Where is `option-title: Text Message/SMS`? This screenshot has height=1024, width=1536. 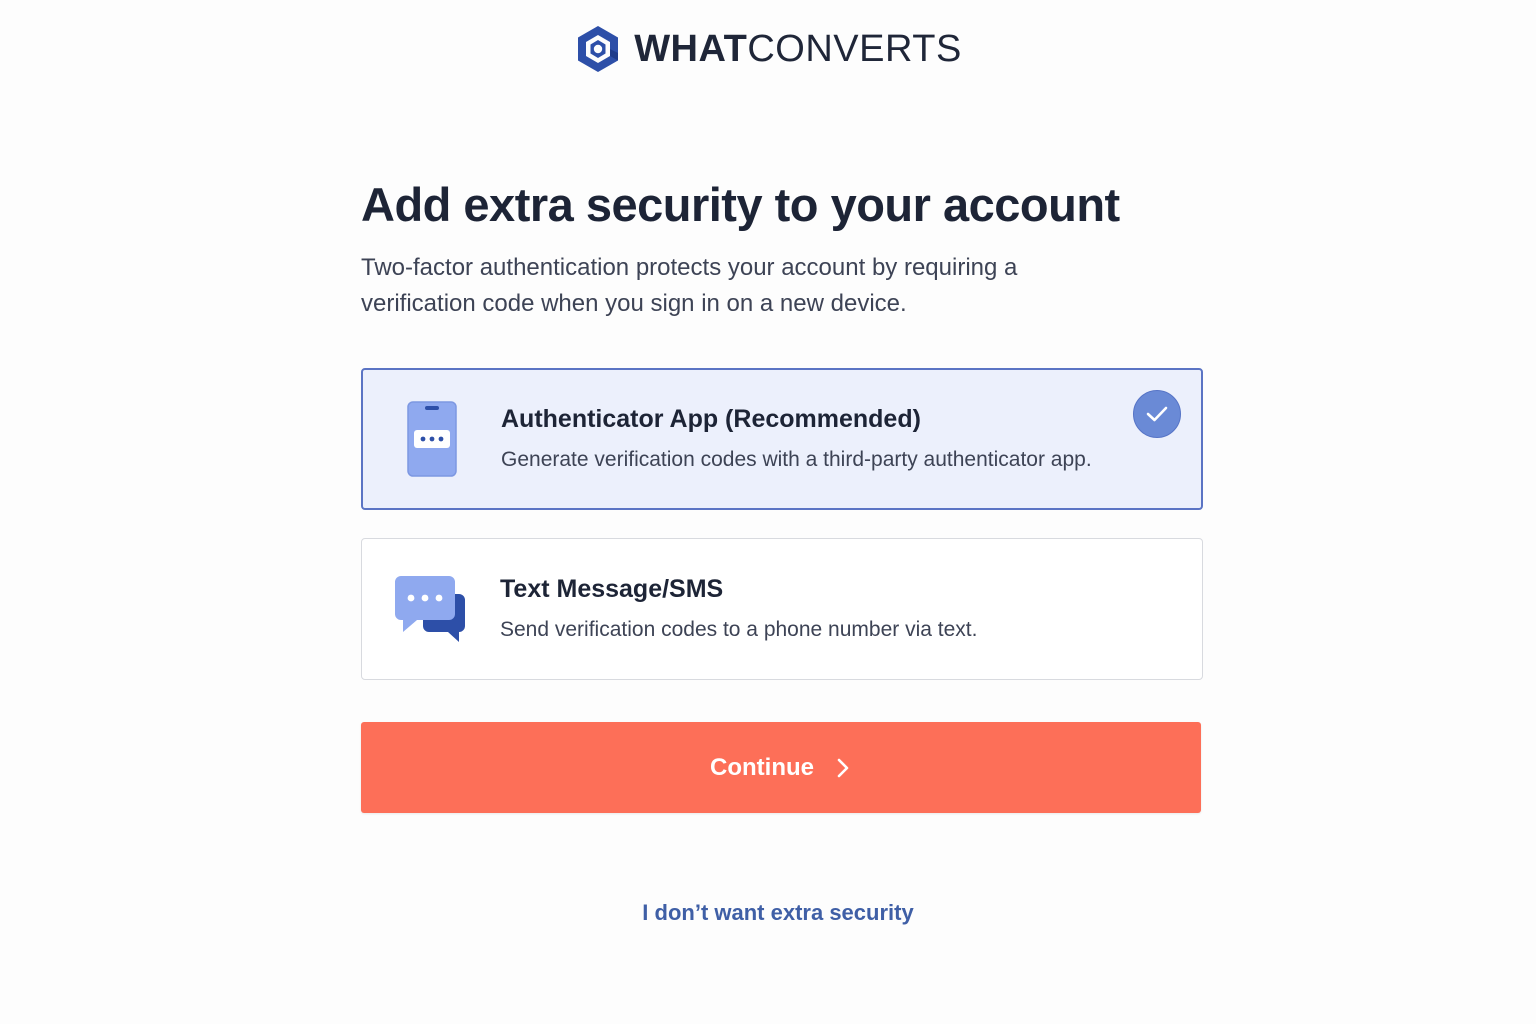
option-title: Text Message/SMS is located at coordinates (612, 589).